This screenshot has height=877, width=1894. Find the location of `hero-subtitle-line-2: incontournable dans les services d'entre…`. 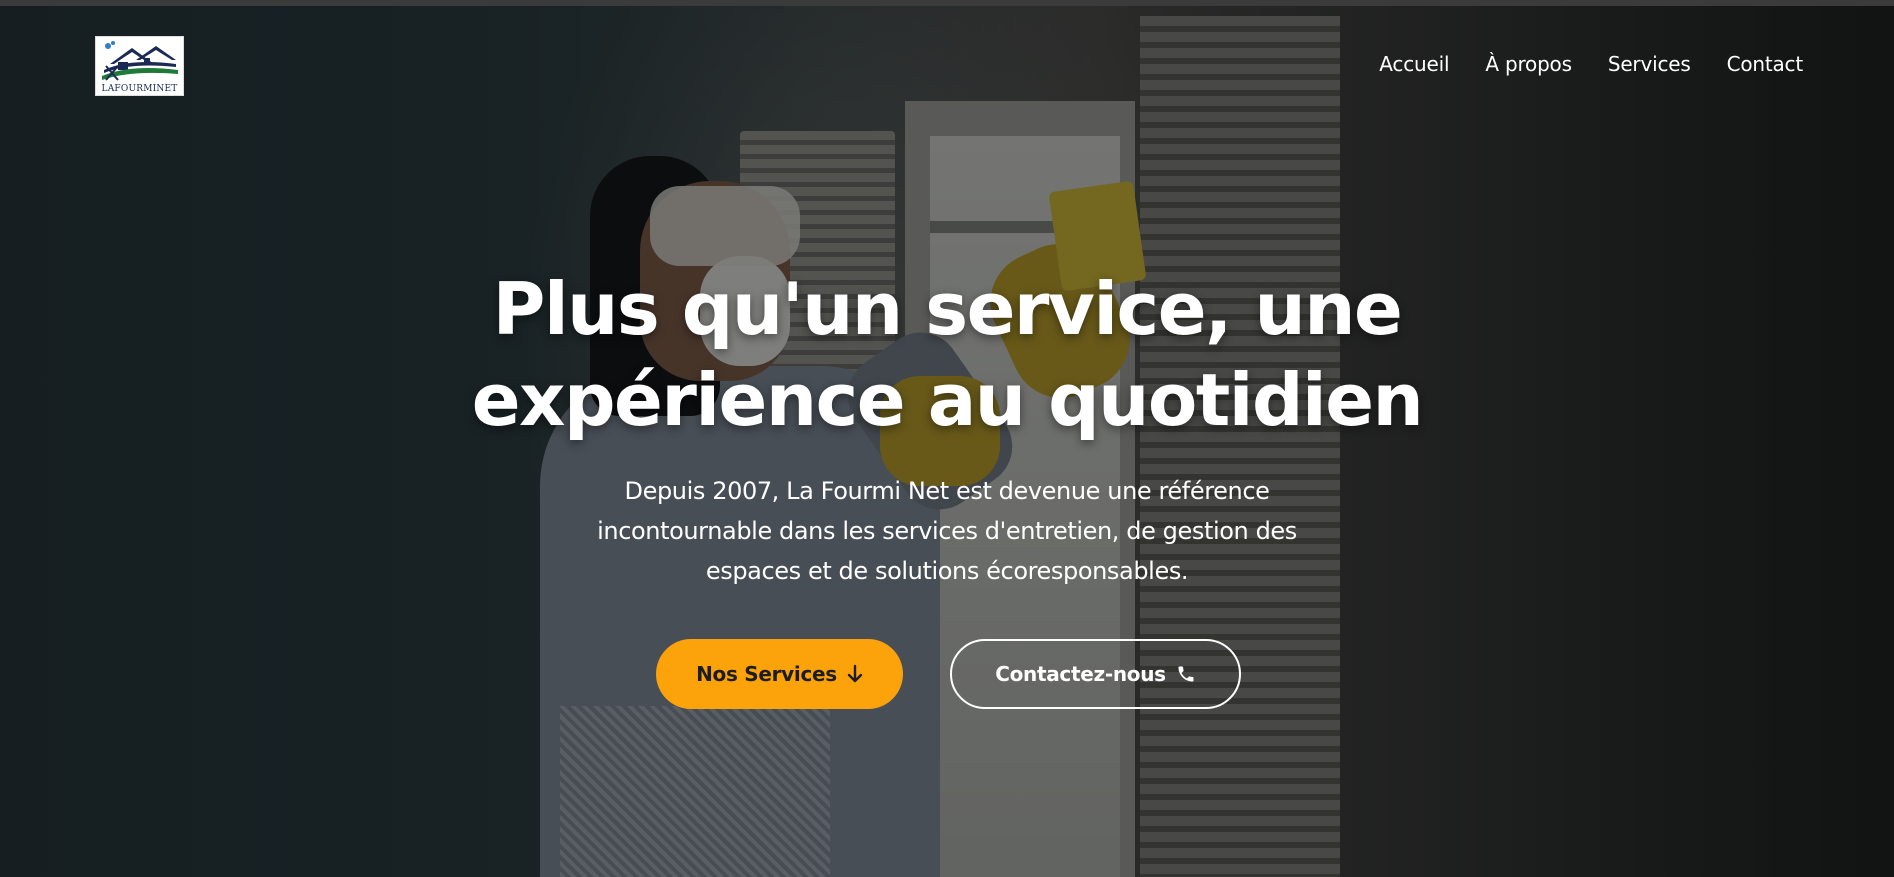

hero-subtitle-line-2: incontournable dans les services d'entre… is located at coordinates (947, 531).